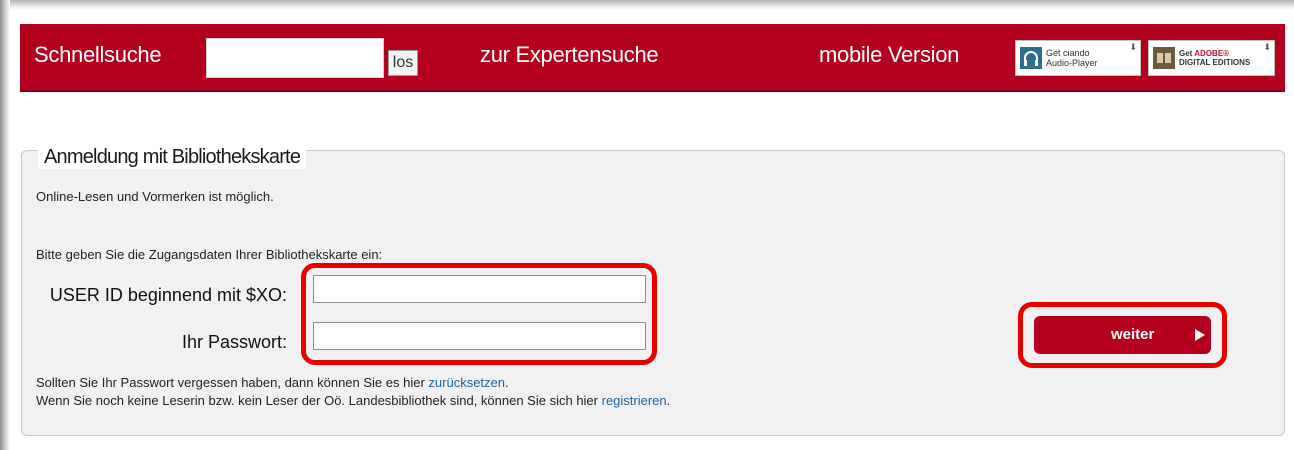  Describe the element at coordinates (1215, 62) in the screenshot. I see `adobe-badge-line2: DIGITAL EDITIONS` at that location.